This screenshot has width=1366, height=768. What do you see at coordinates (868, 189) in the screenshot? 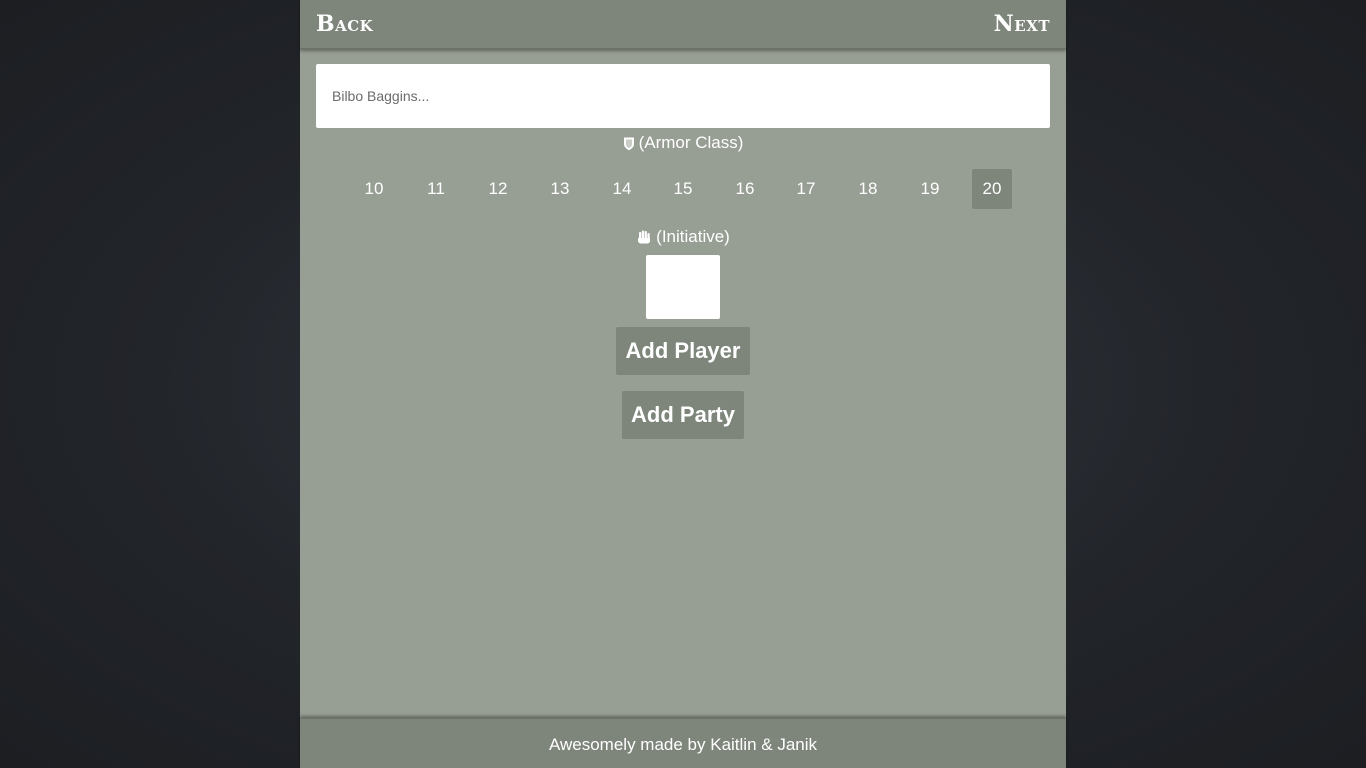
I see `armor-class-option: 18` at bounding box center [868, 189].